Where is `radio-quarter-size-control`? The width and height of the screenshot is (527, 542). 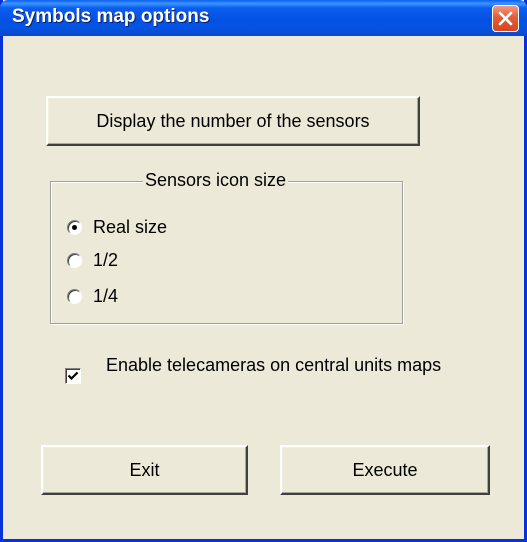
radio-quarter-size-control is located at coordinates (74, 296).